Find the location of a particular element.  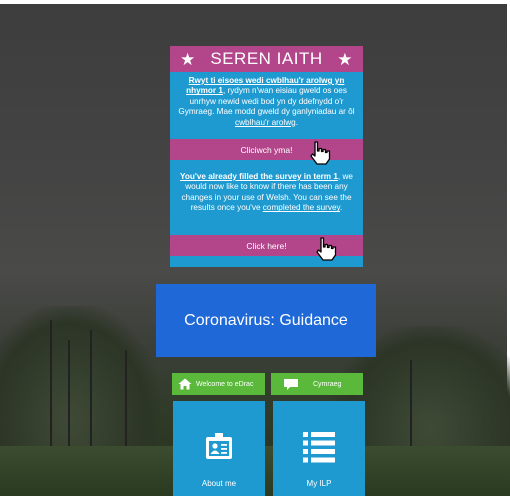

english-cta-label: Click here! is located at coordinates (266, 245).